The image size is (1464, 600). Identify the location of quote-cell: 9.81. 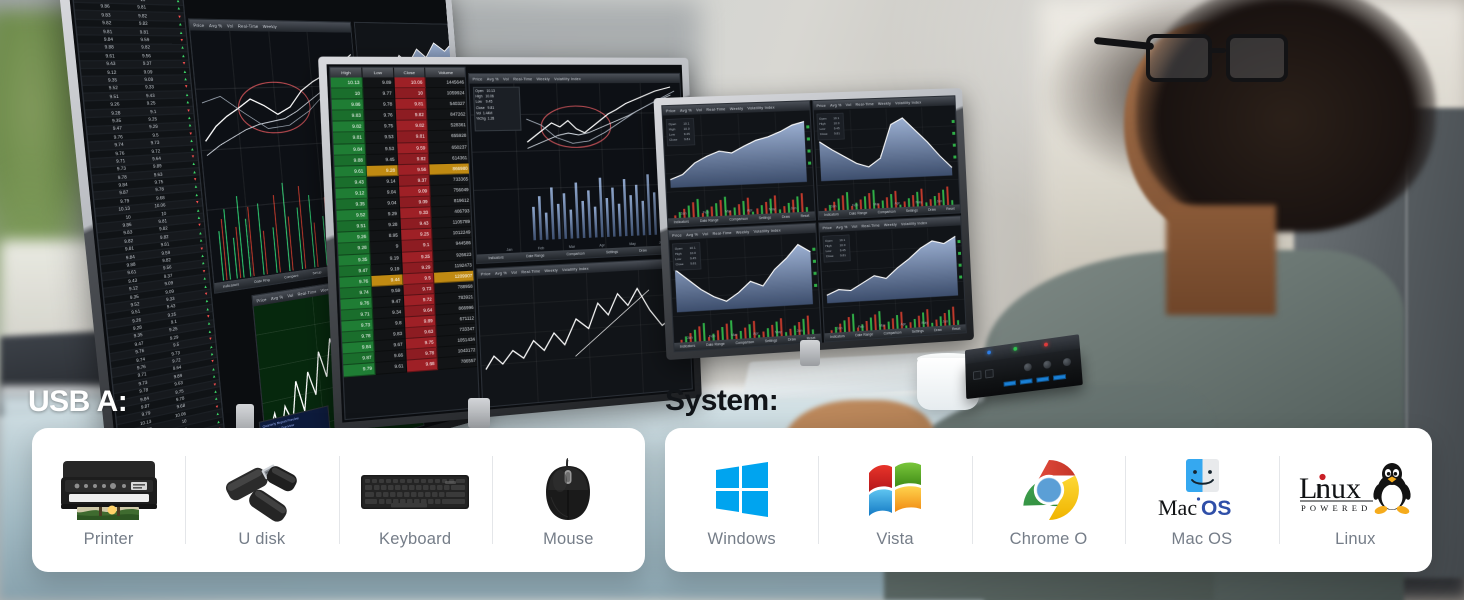
(411, 105).